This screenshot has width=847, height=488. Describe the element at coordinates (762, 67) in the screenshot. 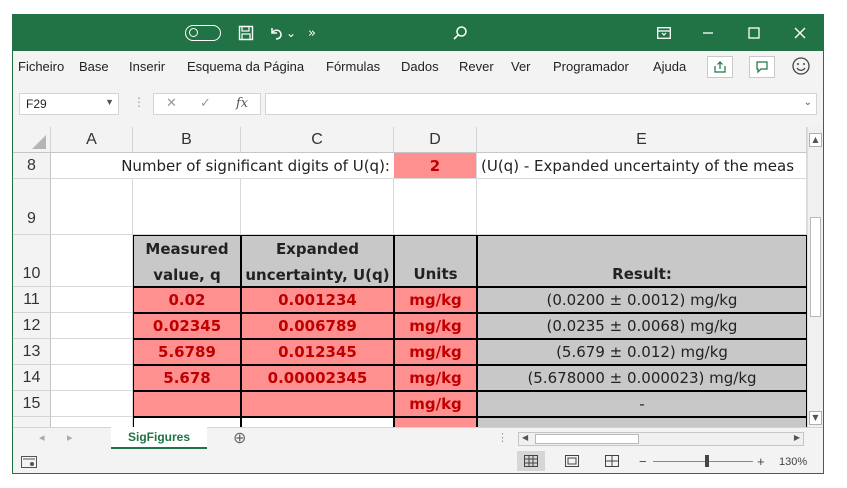

I see `comments-button` at that location.